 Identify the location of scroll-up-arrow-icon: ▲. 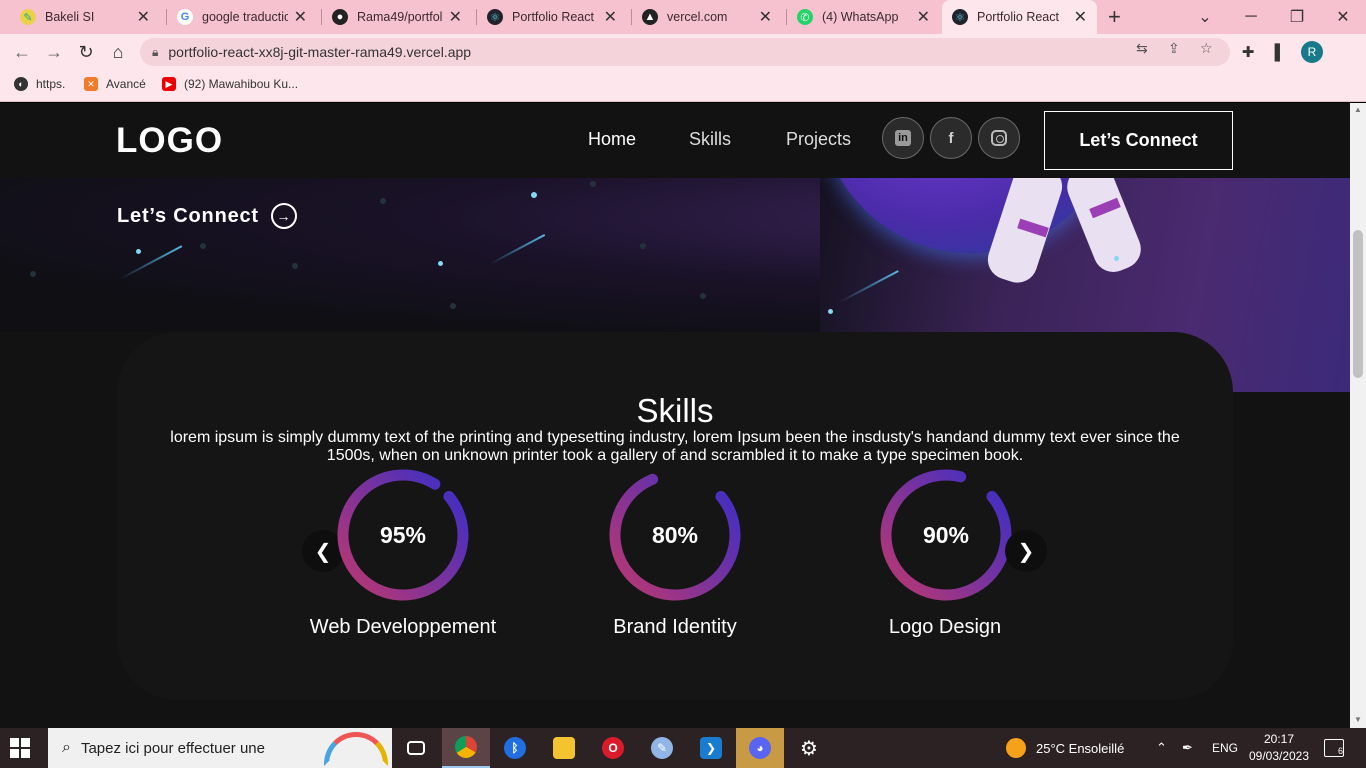
(1358, 109).